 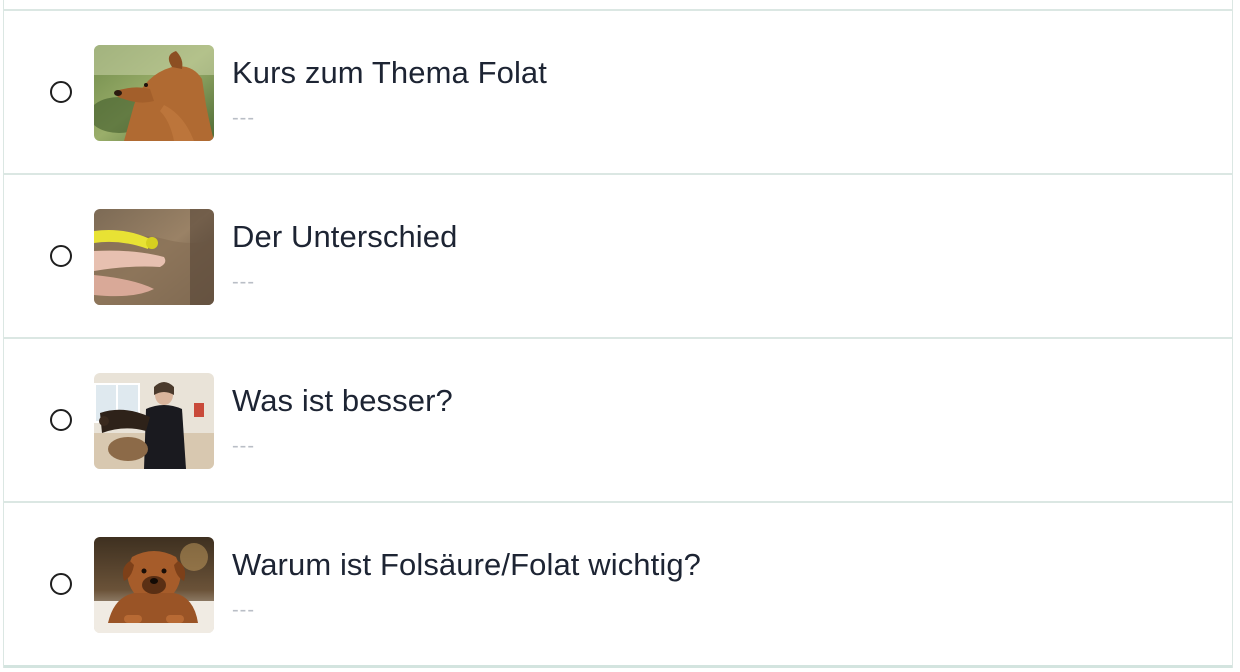 I want to click on woman-with-dogs-thumbnail, so click(x=154, y=421).